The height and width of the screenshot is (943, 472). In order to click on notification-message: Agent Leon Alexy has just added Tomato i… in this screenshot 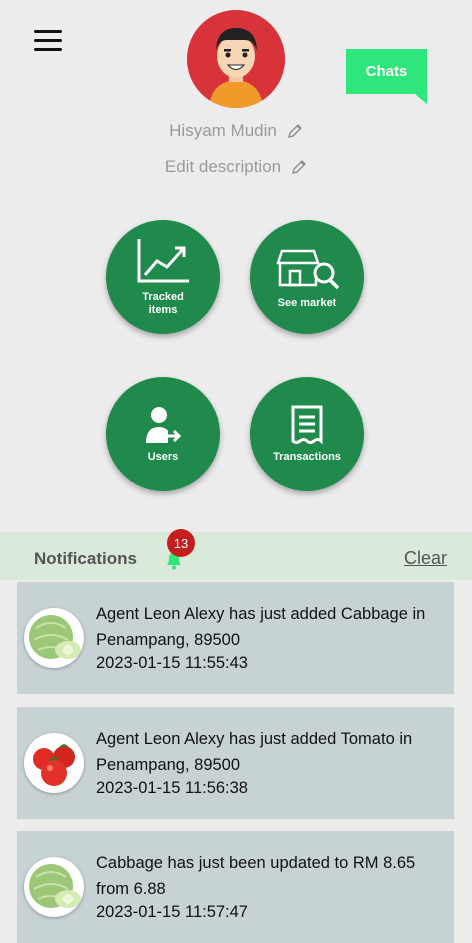, I will do `click(254, 752)`.